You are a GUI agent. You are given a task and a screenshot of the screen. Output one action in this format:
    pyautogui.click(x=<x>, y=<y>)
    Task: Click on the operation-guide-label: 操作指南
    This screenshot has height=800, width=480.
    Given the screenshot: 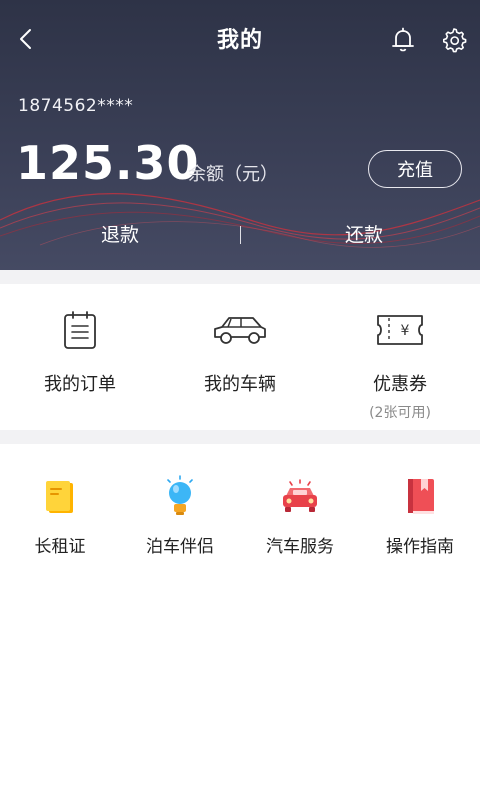 What is the action you would take?
    pyautogui.click(x=420, y=547)
    